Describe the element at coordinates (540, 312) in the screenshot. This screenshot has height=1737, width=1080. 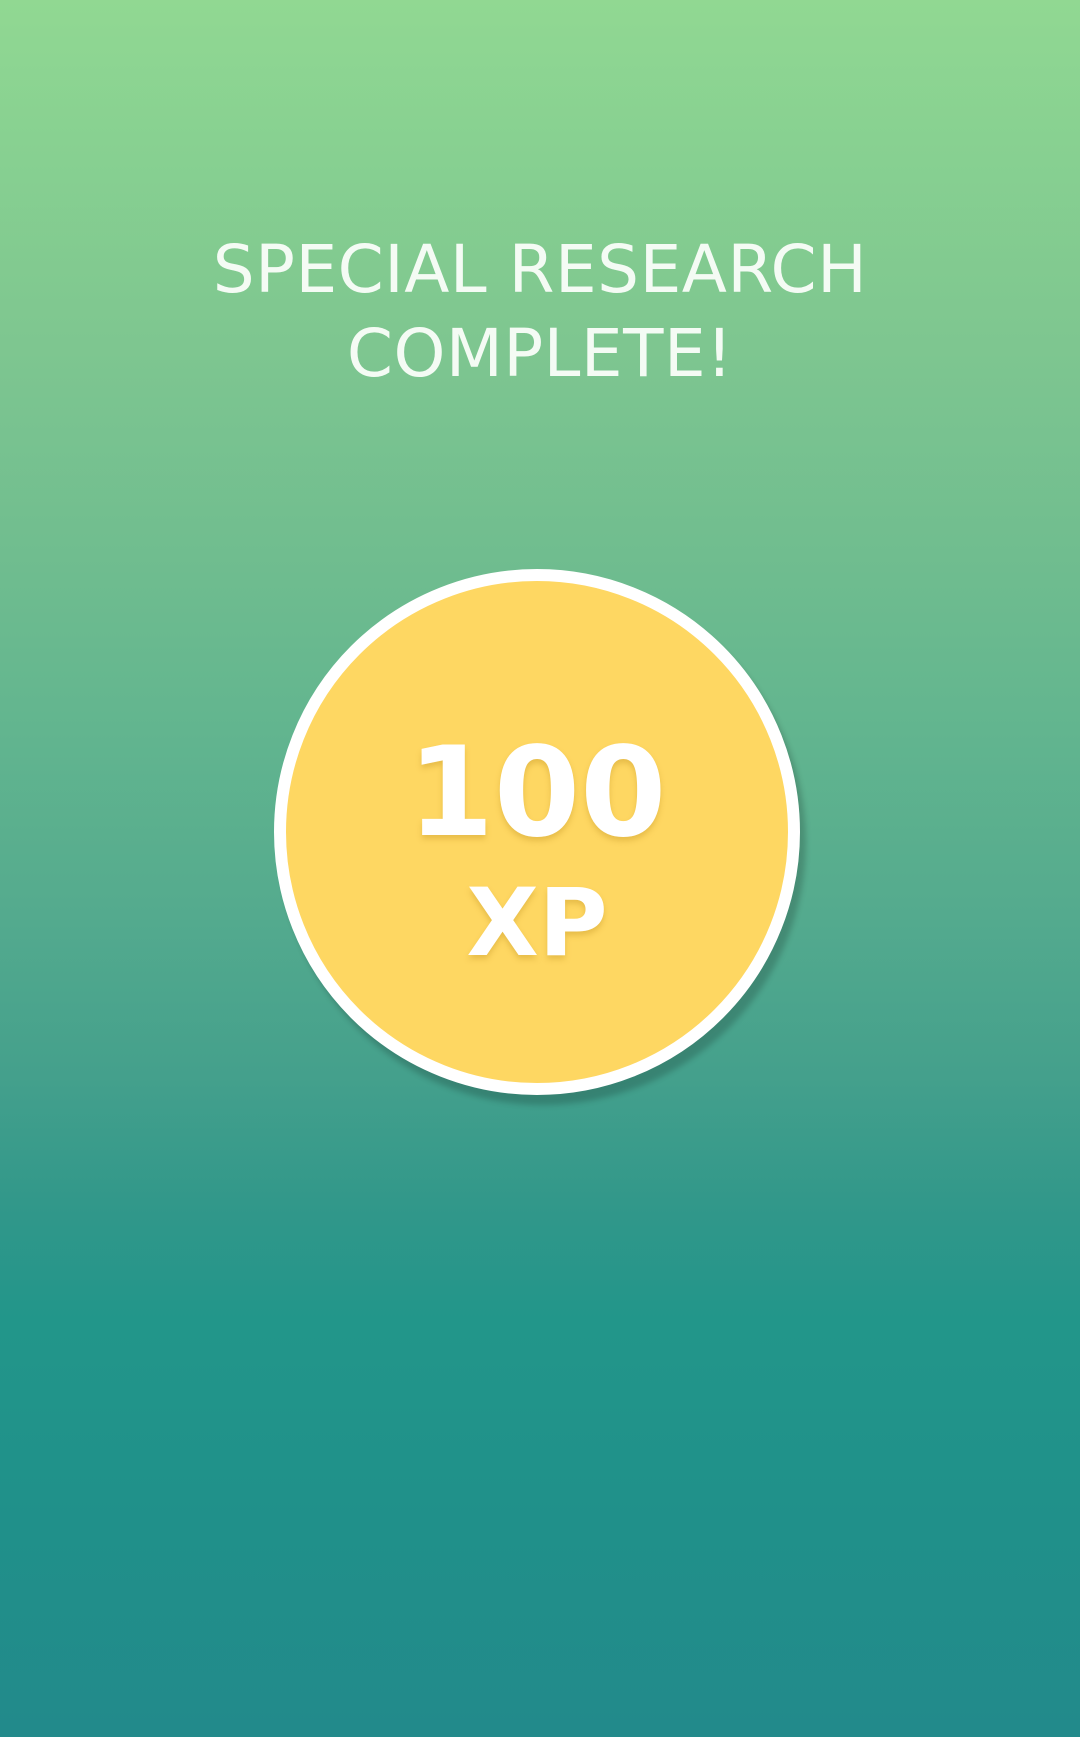
I see `page-title: SPECIAL RESEARCH COMPLETE!` at that location.